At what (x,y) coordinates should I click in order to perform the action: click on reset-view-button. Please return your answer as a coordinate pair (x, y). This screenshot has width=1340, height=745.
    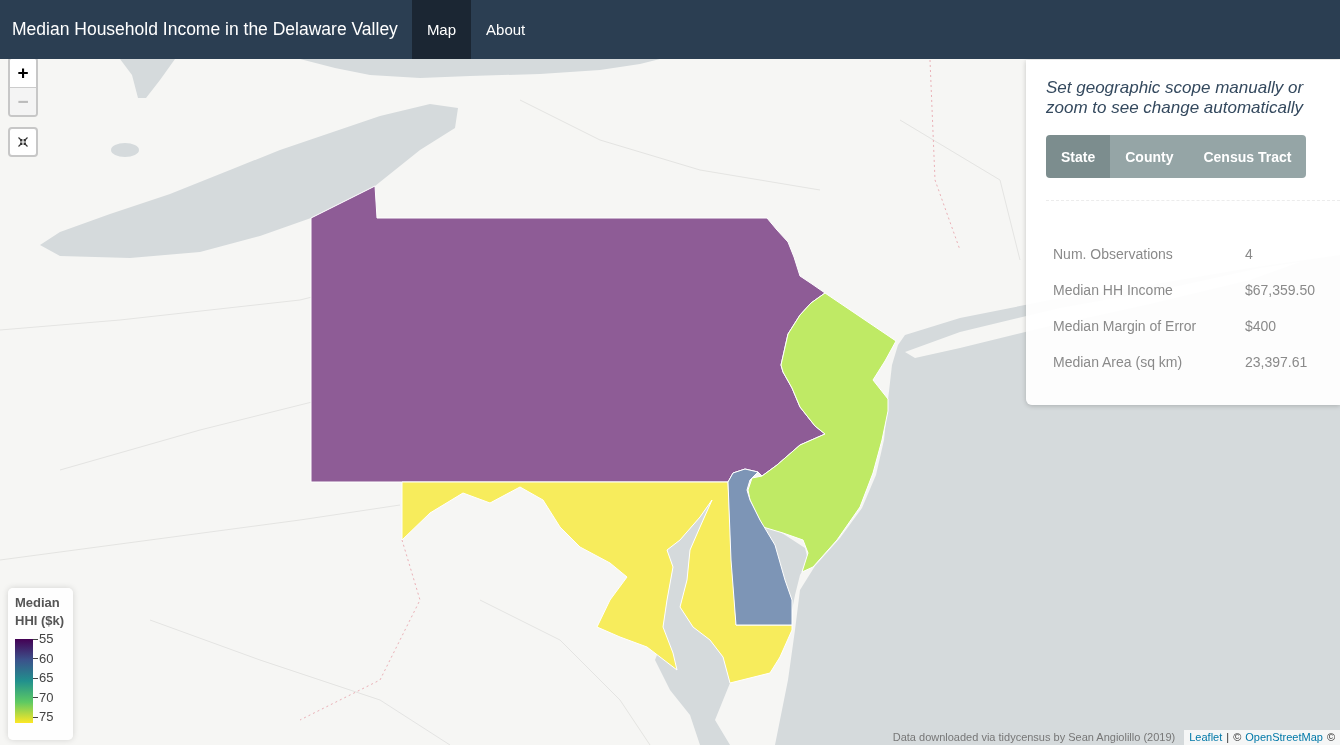
    Looking at the image, I should click on (23, 142).